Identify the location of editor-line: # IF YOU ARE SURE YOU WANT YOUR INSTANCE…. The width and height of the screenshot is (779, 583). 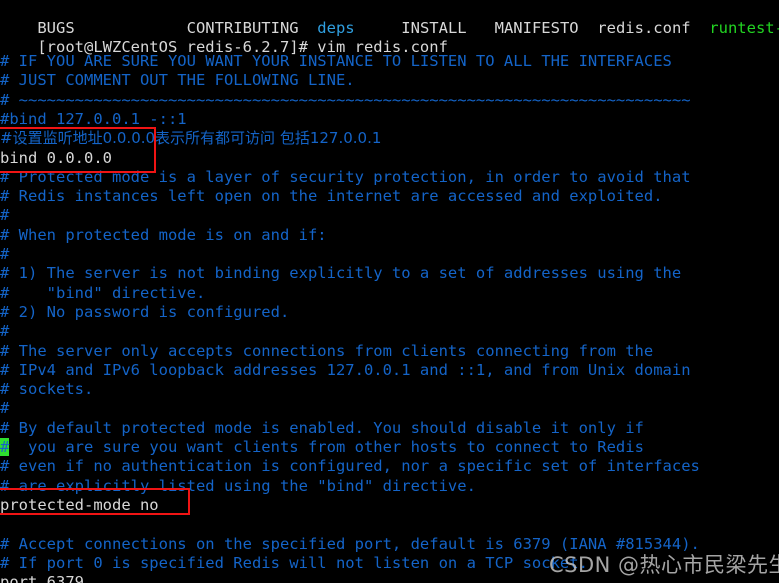
(336, 61).